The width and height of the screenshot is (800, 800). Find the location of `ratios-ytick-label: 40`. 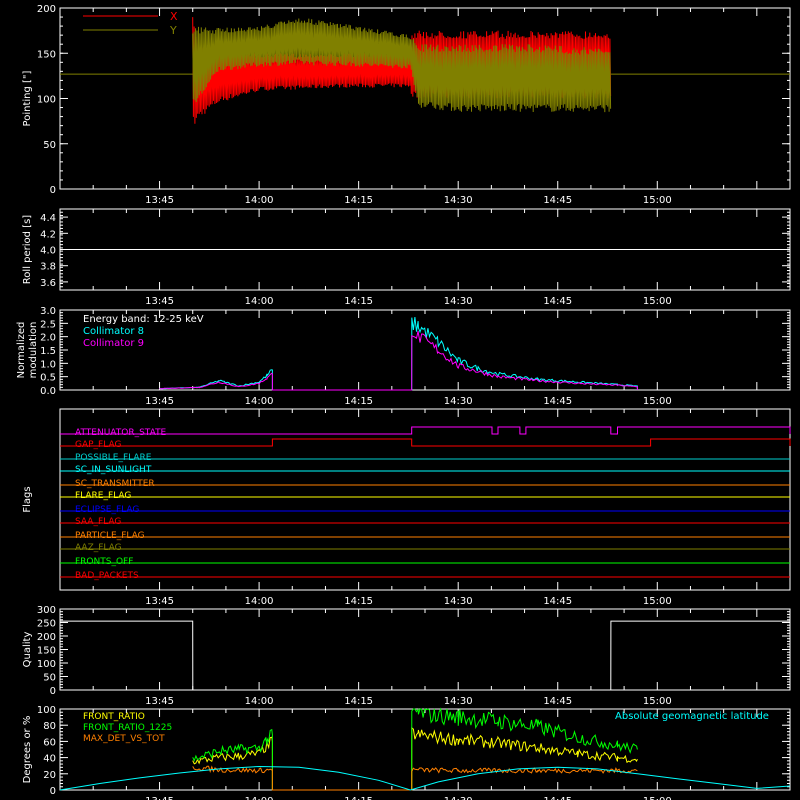

ratios-ytick-label: 40 is located at coordinates (49, 759).